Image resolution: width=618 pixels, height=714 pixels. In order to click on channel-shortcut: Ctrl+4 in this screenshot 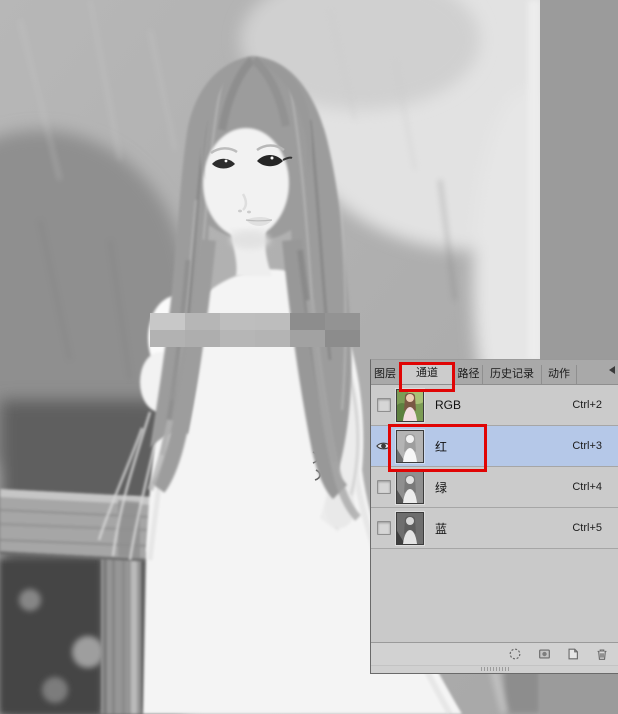, I will do `click(587, 487)`.